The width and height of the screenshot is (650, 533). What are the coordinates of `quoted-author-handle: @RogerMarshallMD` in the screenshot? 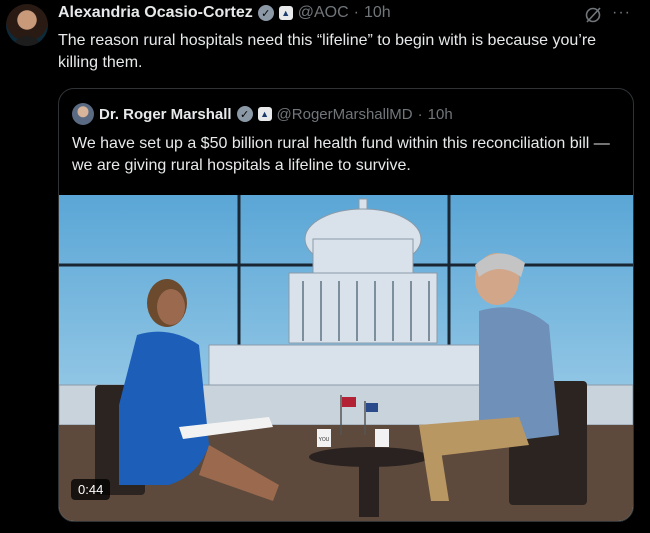 It's located at (345, 114).